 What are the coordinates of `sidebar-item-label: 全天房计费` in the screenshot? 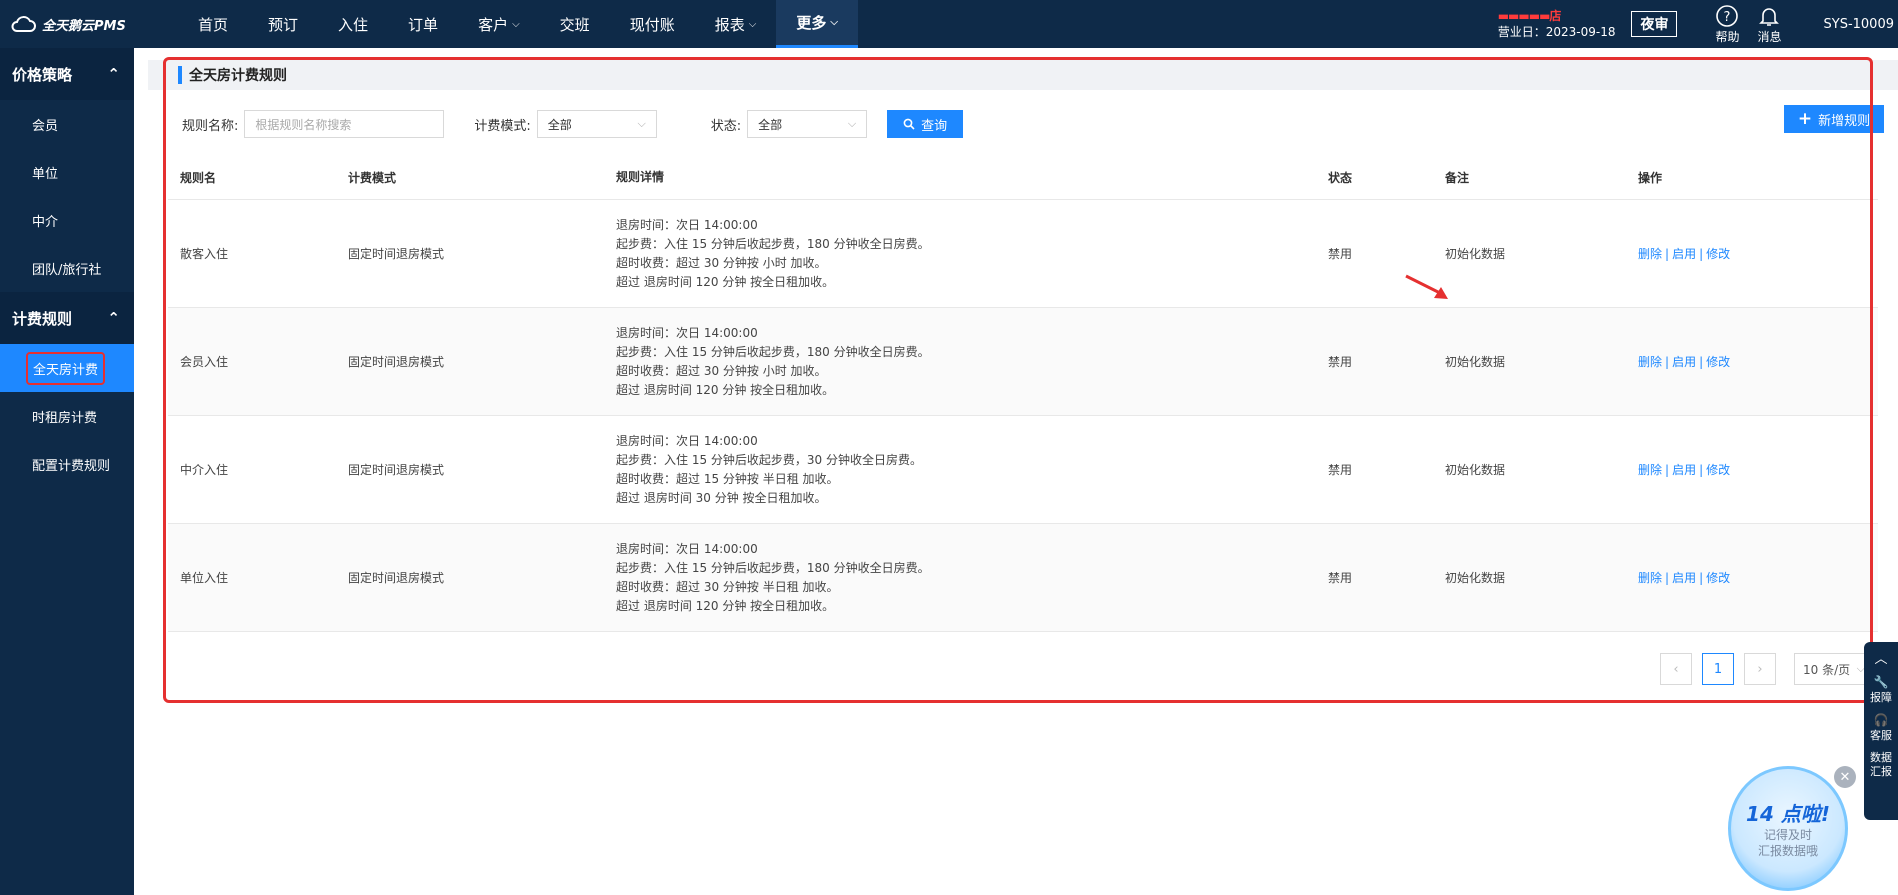 It's located at (66, 368).